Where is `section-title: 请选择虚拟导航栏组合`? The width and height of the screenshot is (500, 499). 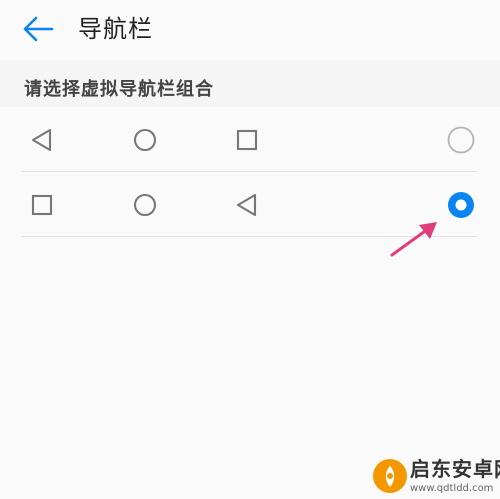 section-title: 请选择虚拟导航栏组合 is located at coordinates (119, 89).